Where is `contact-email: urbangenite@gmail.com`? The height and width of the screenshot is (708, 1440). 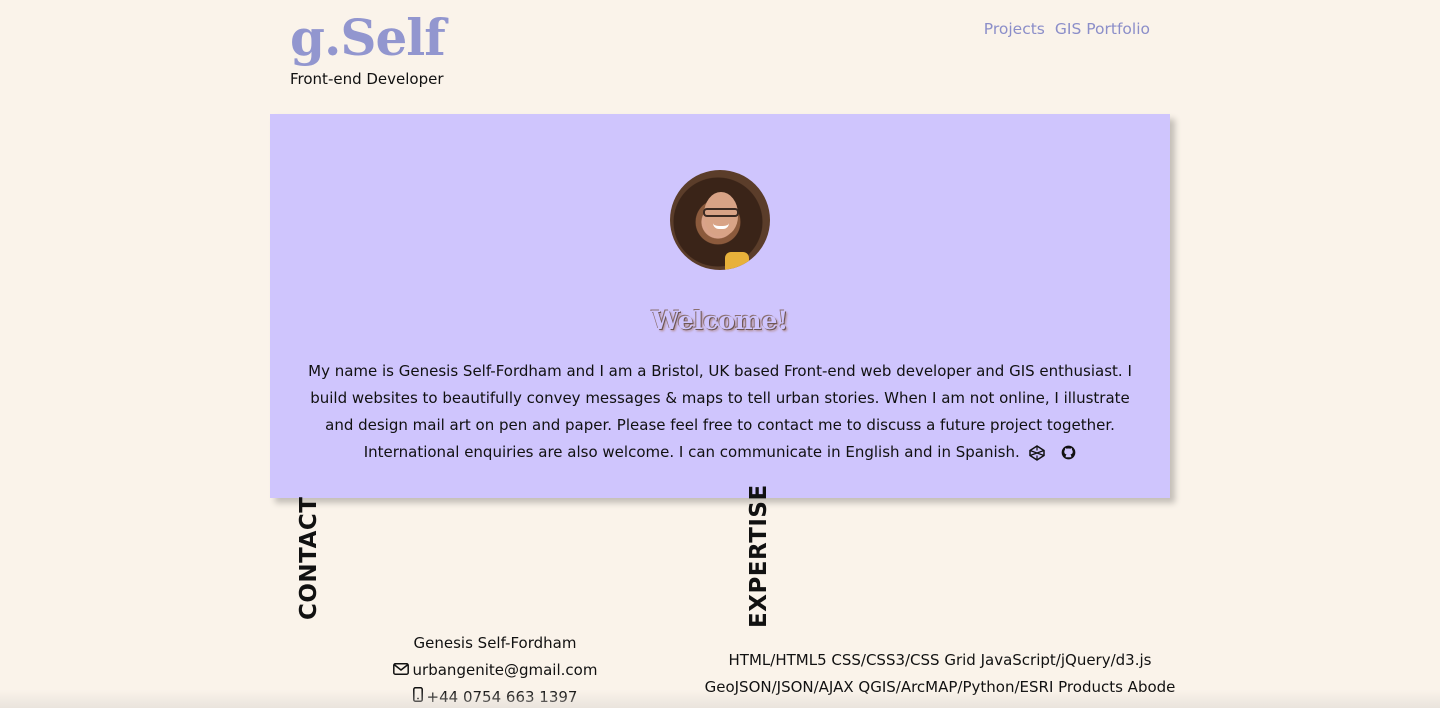 contact-email: urbangenite@gmail.com is located at coordinates (505, 670).